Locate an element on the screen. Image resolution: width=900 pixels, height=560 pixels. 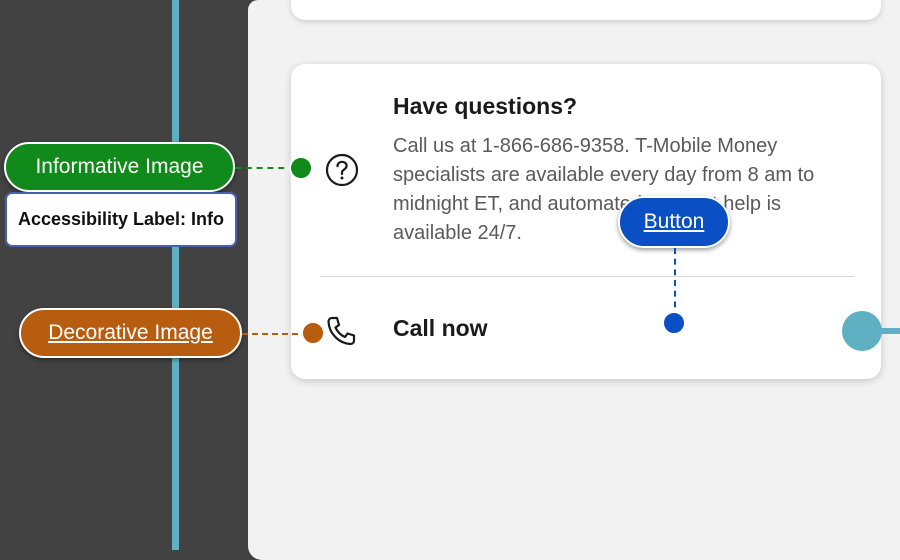
informative-image-tag: Informative Image is located at coordinates (119, 167).